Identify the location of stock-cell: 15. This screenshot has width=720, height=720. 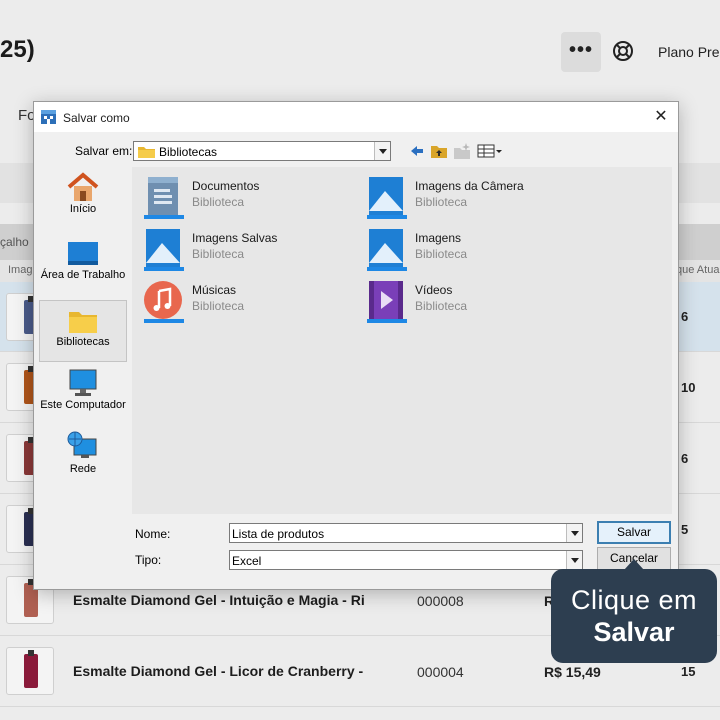
(688, 671).